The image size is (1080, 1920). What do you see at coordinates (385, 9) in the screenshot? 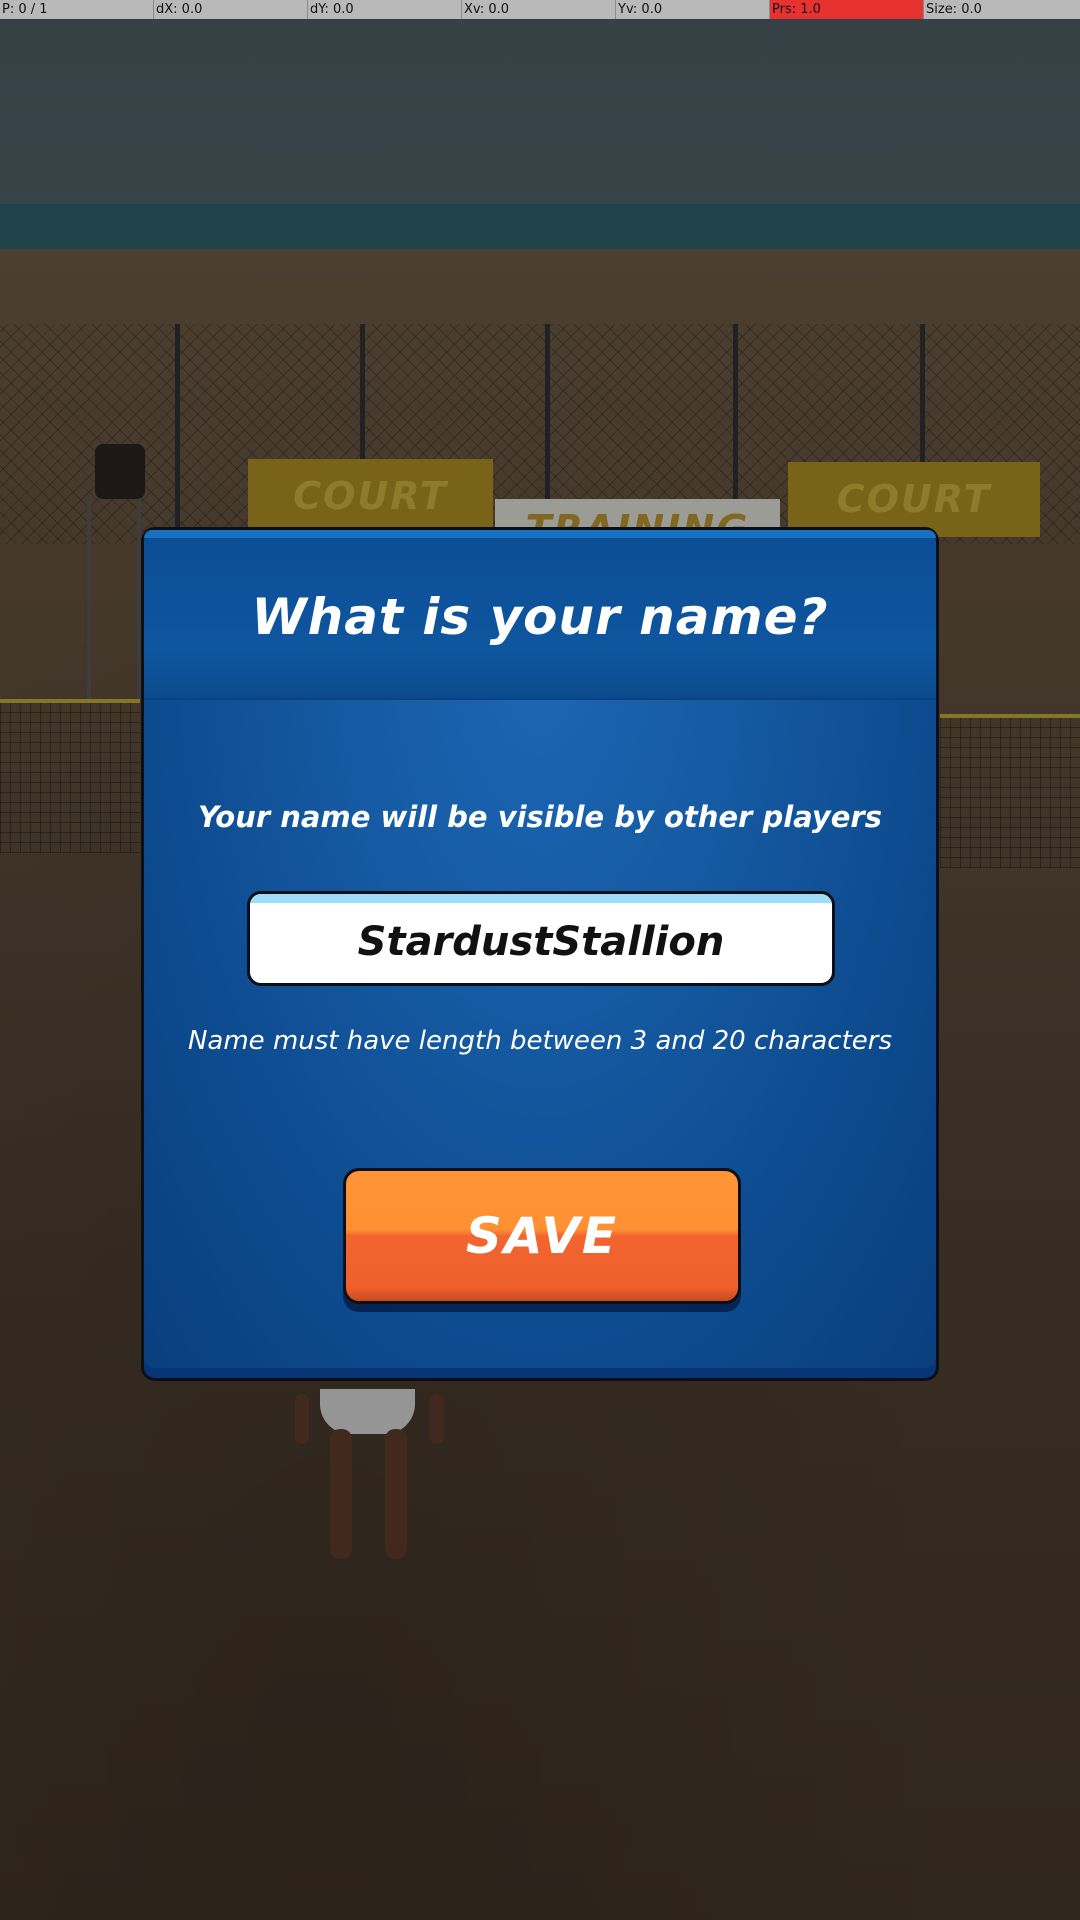
I see `delta-y: dY: 0.0` at bounding box center [385, 9].